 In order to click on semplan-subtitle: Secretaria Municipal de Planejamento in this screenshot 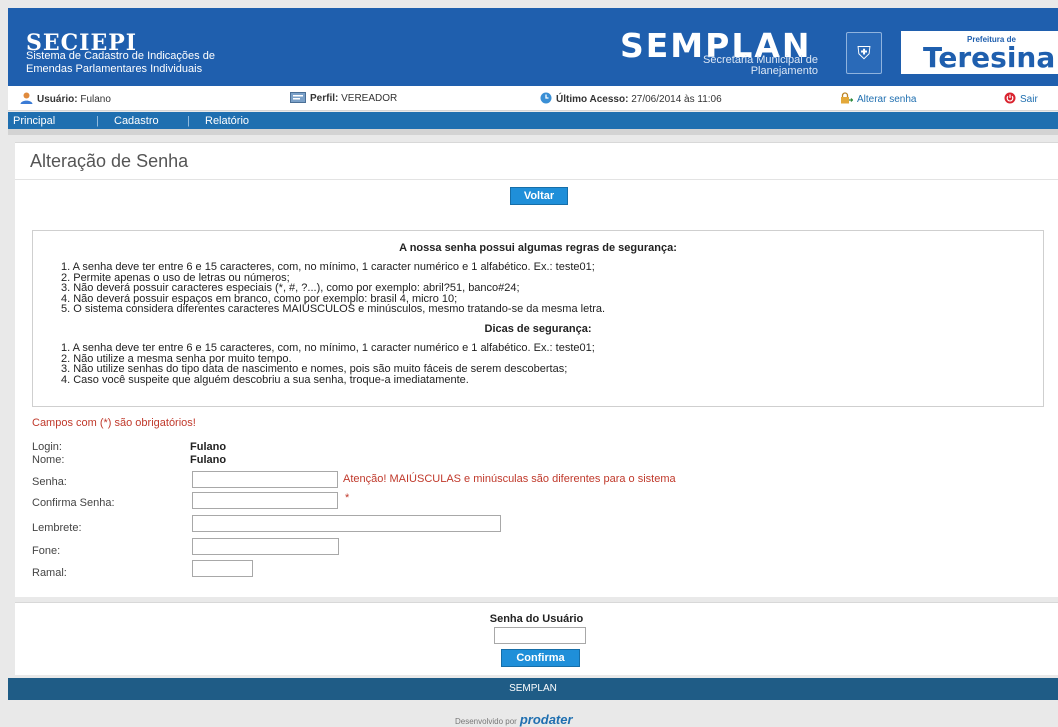, I will do `click(738, 66)`.